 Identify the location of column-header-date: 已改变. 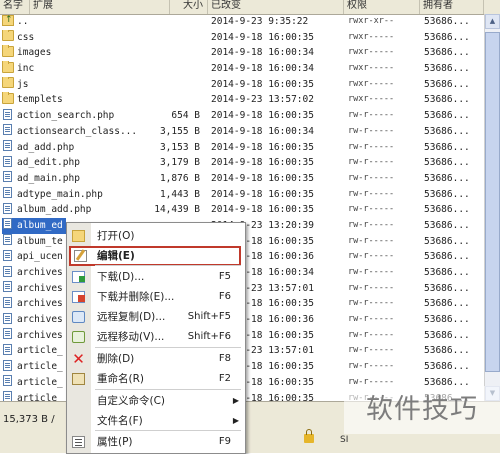
(276, 7).